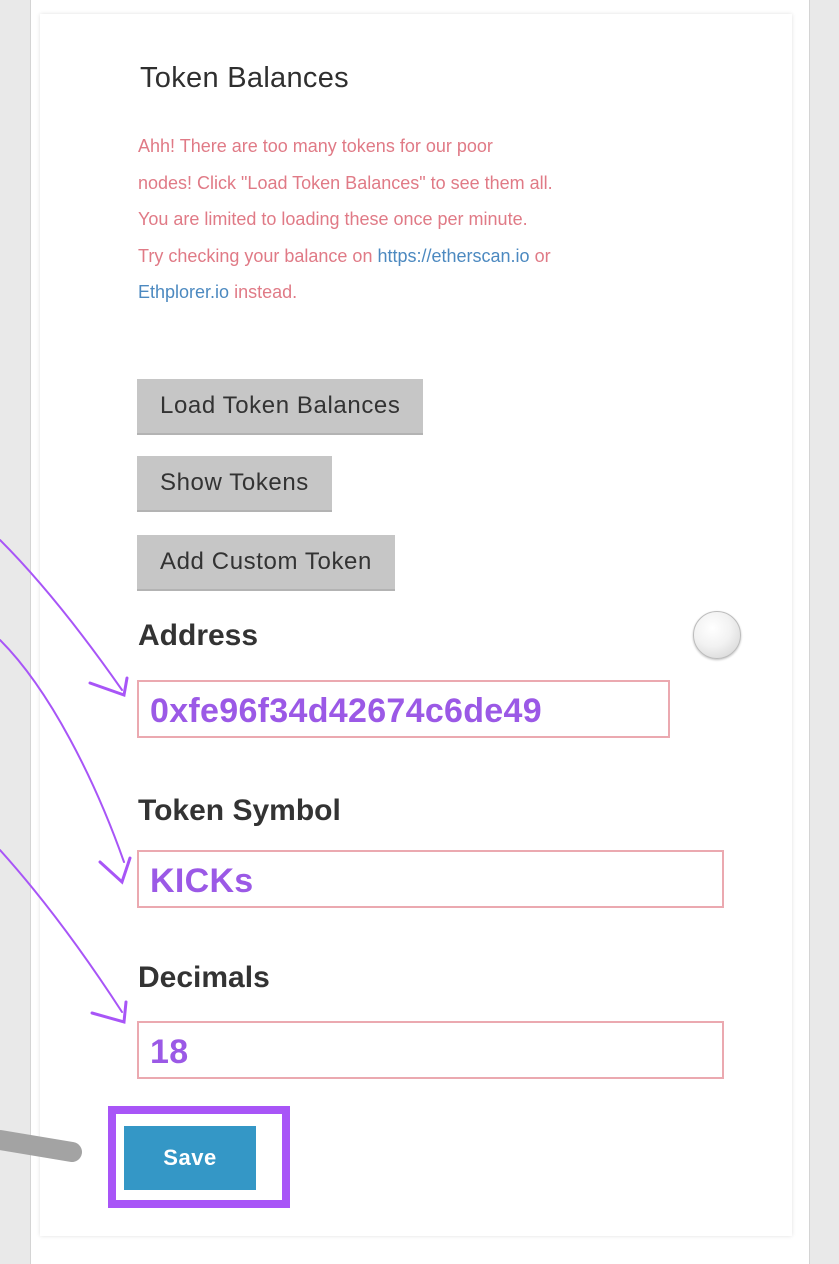 The width and height of the screenshot is (839, 1264). Describe the element at coordinates (108, 687) in the screenshot. I see `arrow-to-address-head` at that location.